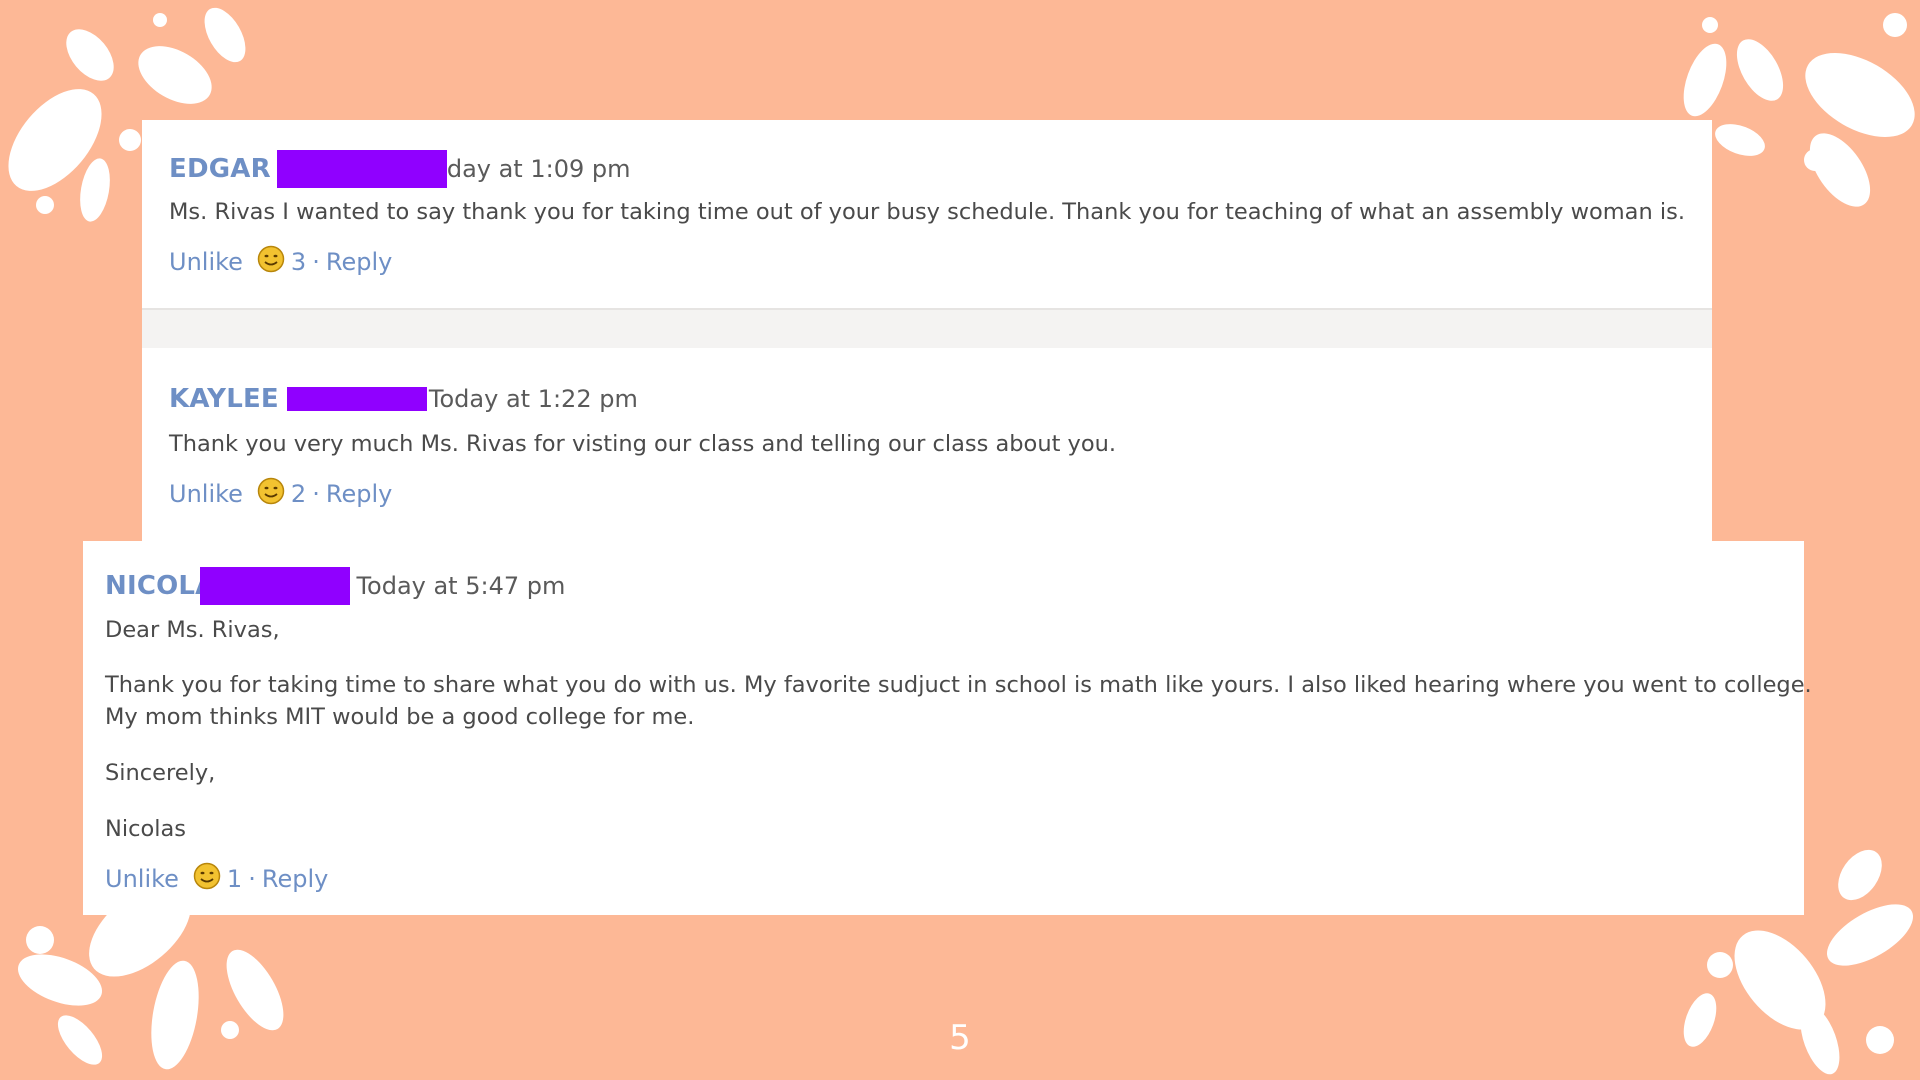 The width and height of the screenshot is (1920, 1080). What do you see at coordinates (298, 262) in the screenshot?
I see `reaction-count: 3` at bounding box center [298, 262].